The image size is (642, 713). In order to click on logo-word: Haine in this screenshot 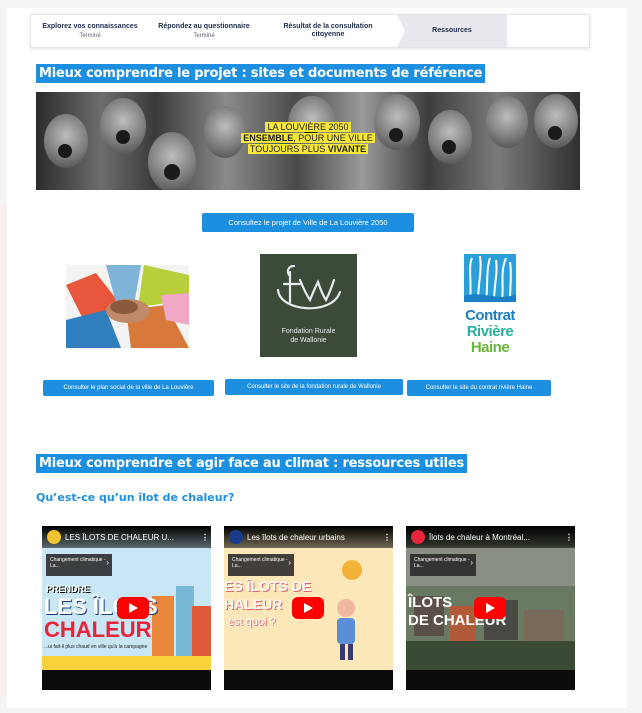, I will do `click(490, 347)`.